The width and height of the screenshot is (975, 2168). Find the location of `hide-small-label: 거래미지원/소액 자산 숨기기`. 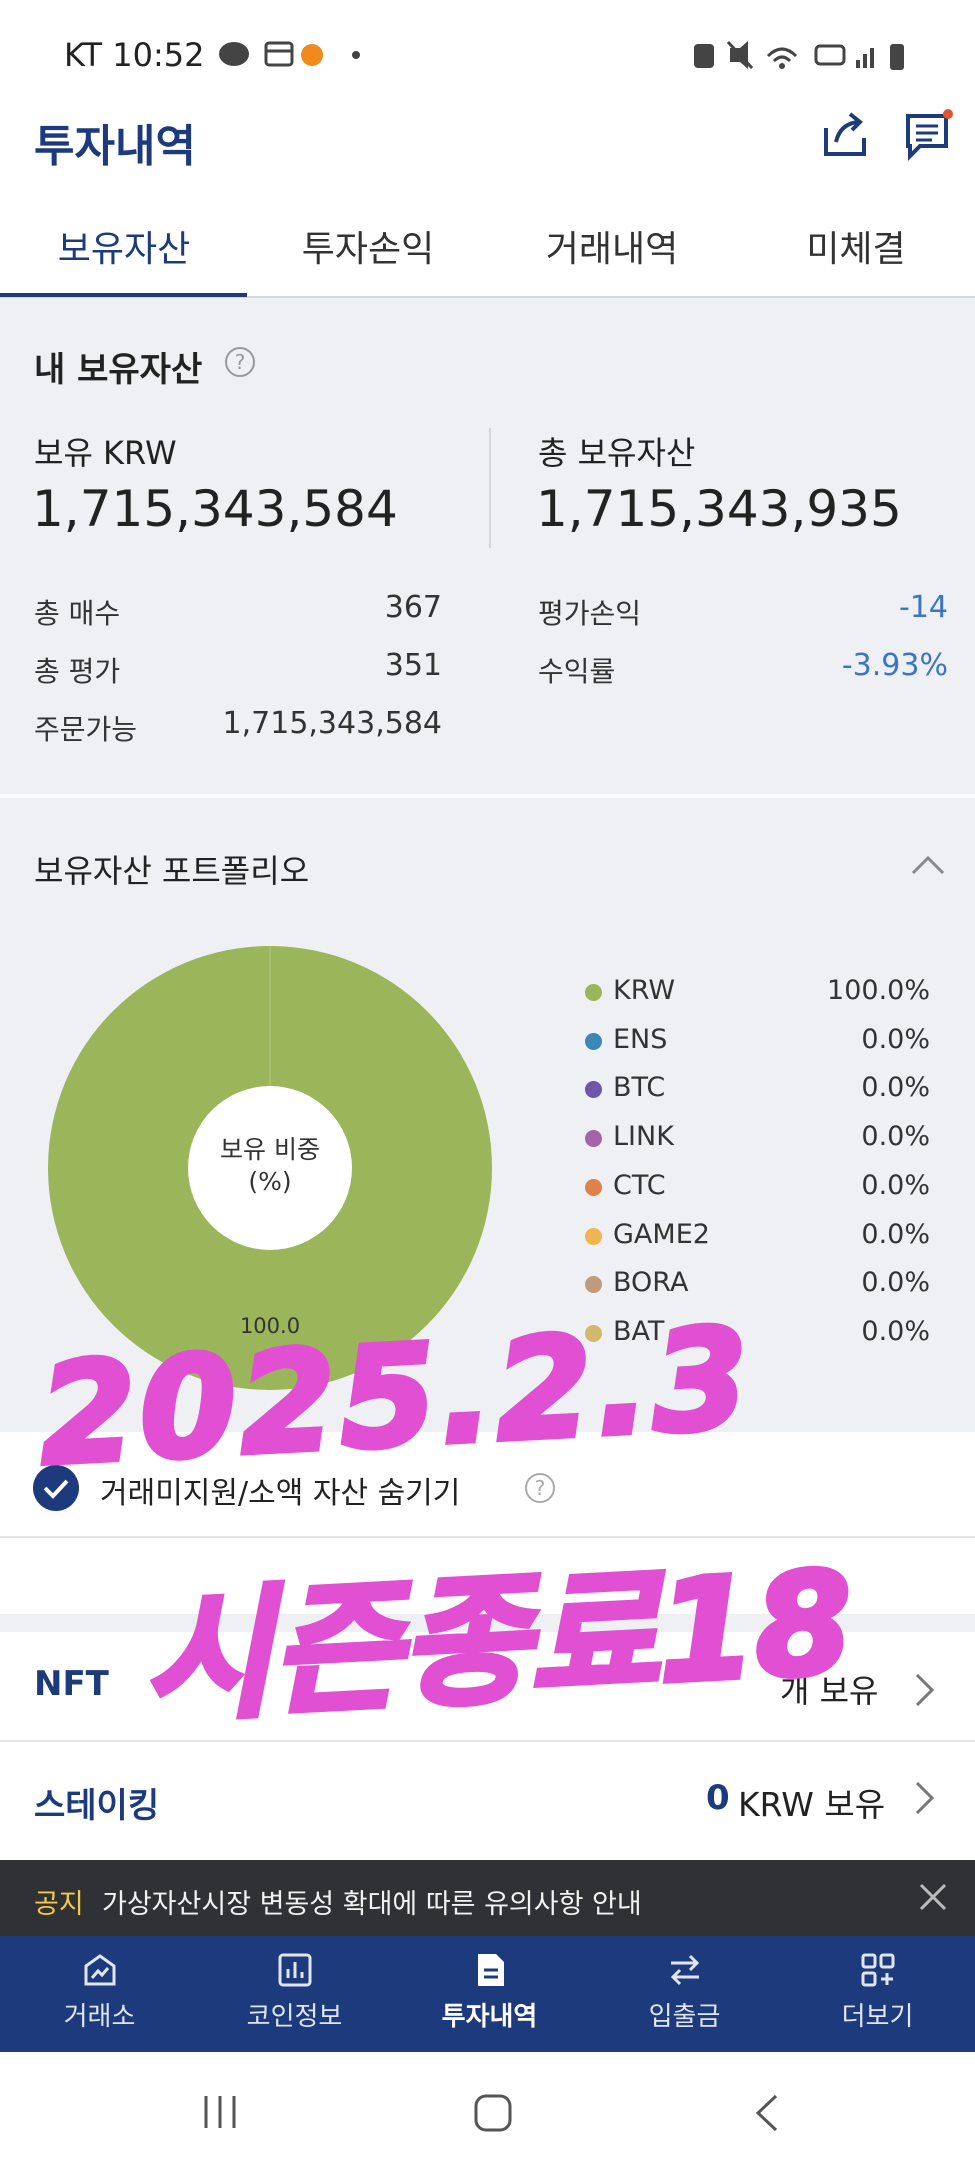

hide-small-label: 거래미지원/소액 자산 숨기기 is located at coordinates (280, 1490).